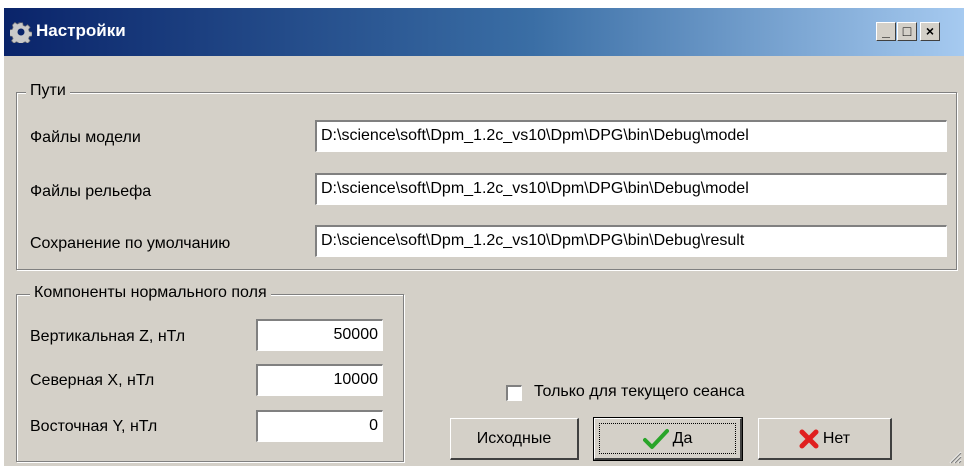  I want to click on defaults-button: Исходные, so click(514, 439).